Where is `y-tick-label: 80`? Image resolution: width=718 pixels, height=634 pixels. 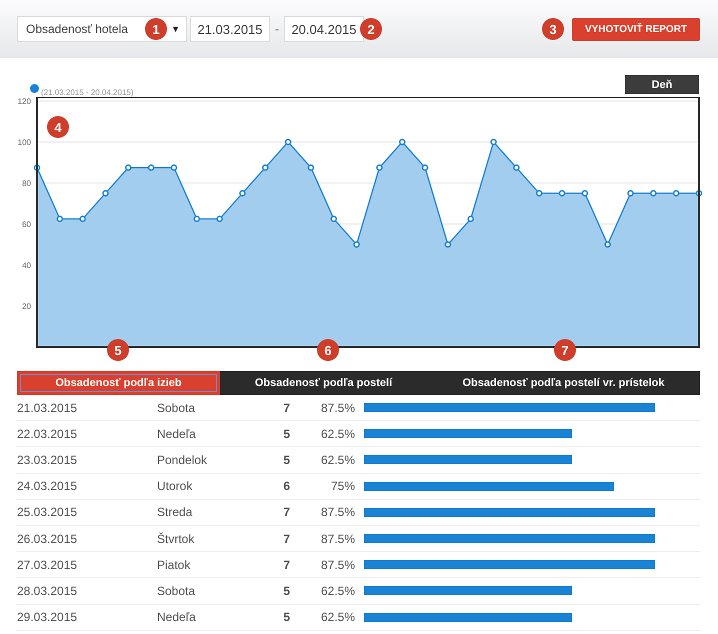 y-tick-label: 80 is located at coordinates (26, 183).